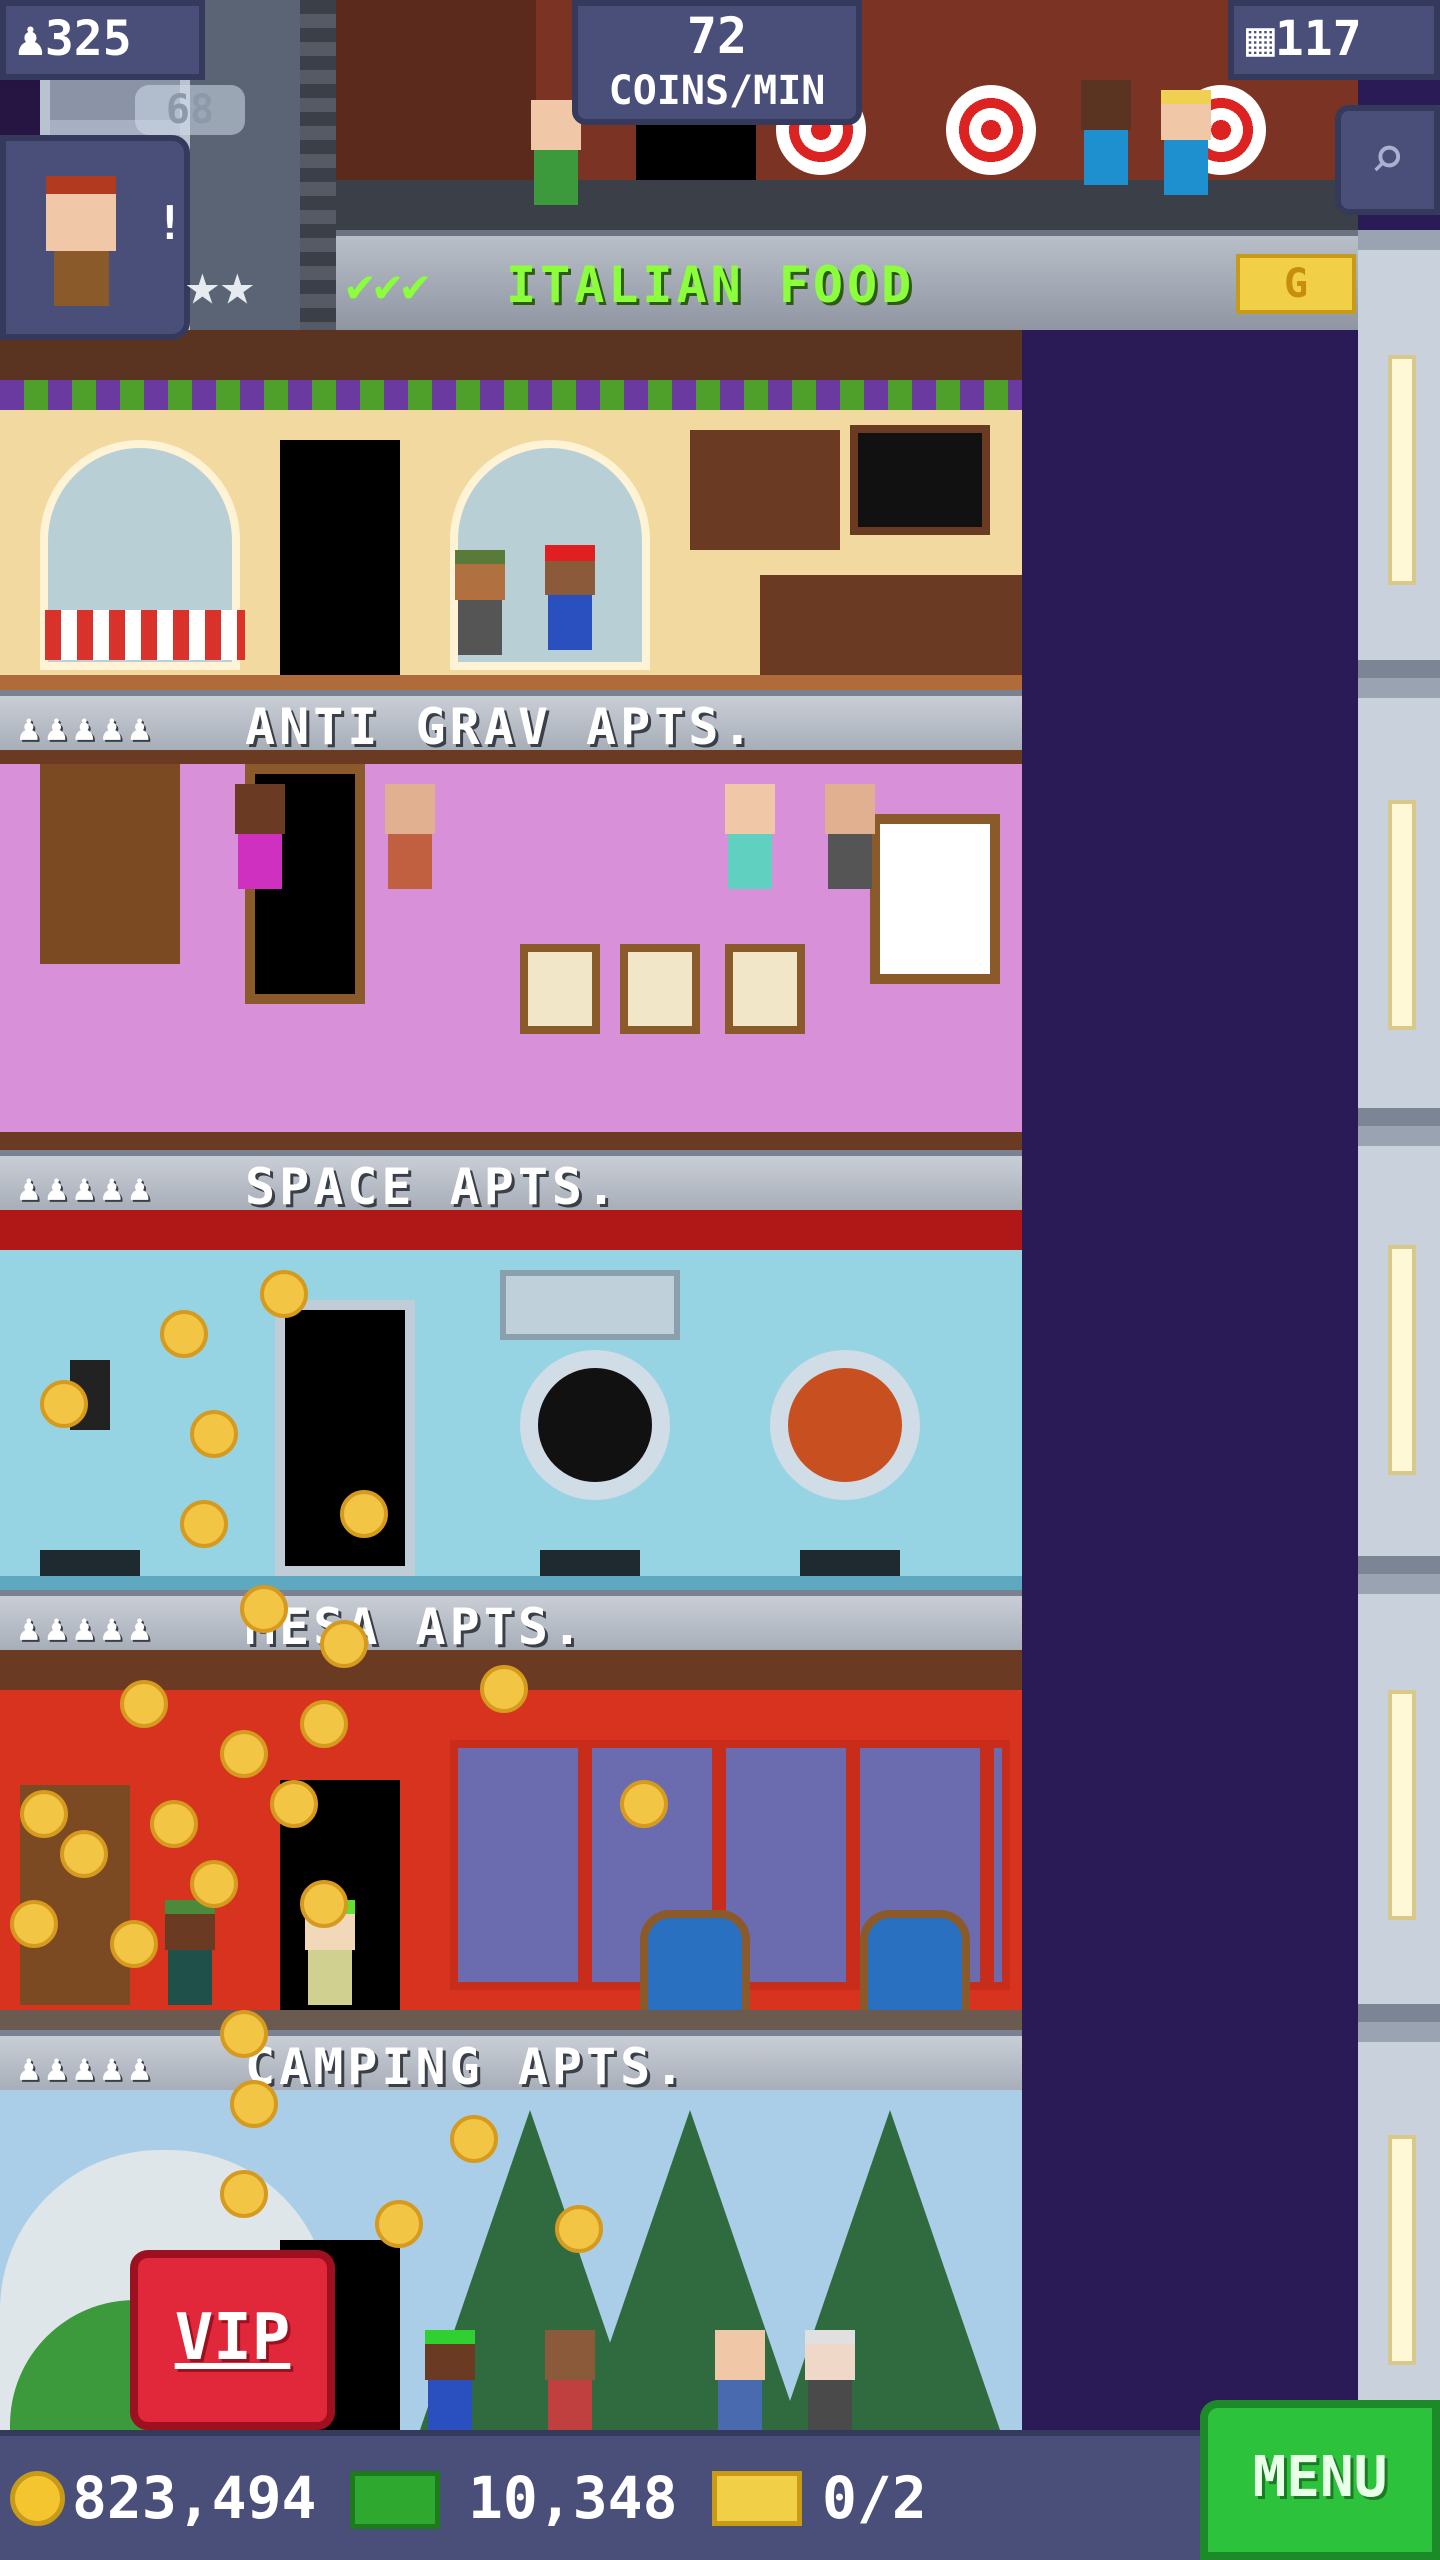  I want to click on magnifier-icon: ⌕, so click(1387, 158).